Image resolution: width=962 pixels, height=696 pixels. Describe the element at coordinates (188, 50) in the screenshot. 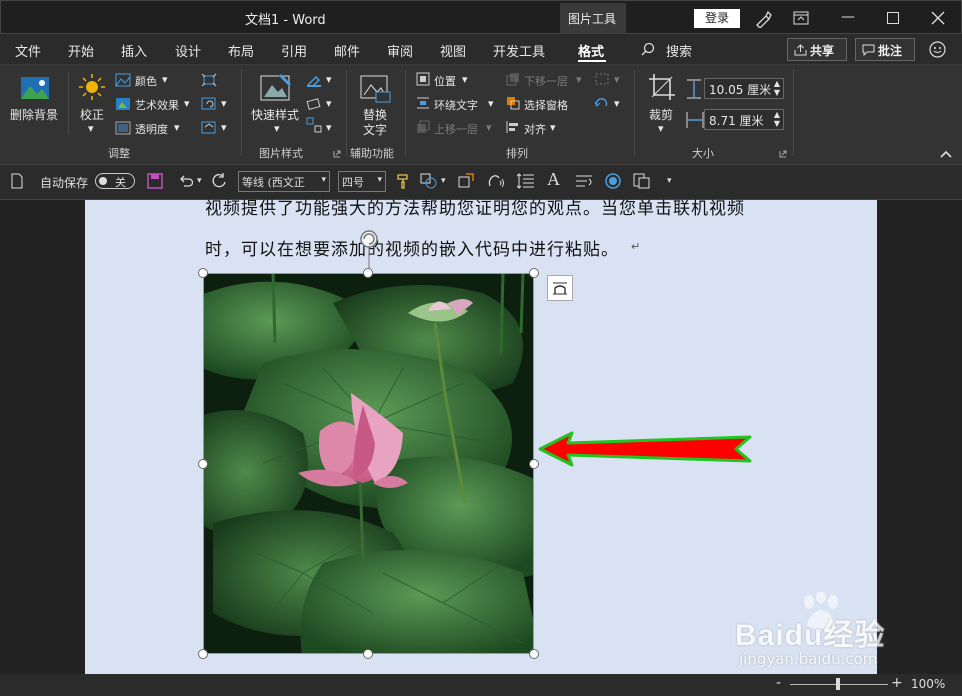

I see `tab-design: 设计` at that location.